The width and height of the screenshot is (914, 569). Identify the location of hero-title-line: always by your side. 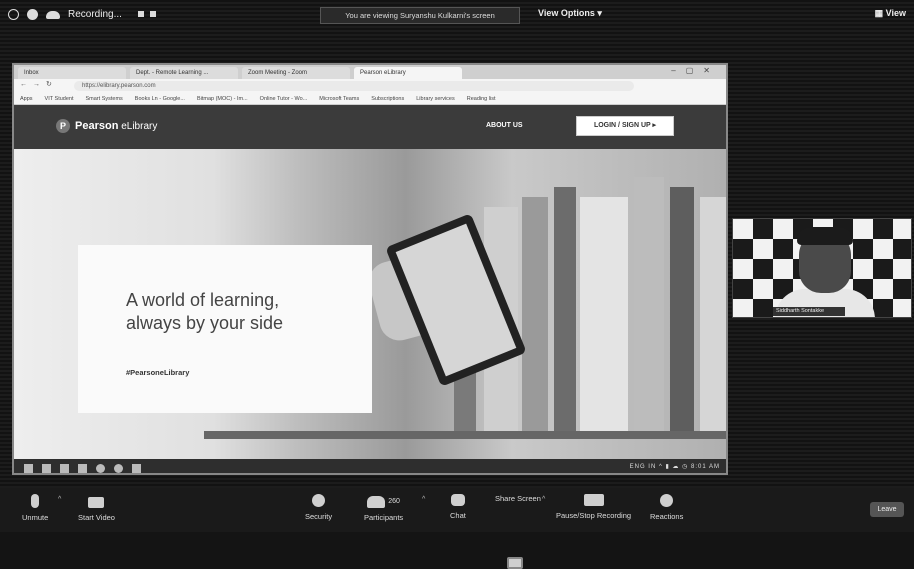
(205, 323).